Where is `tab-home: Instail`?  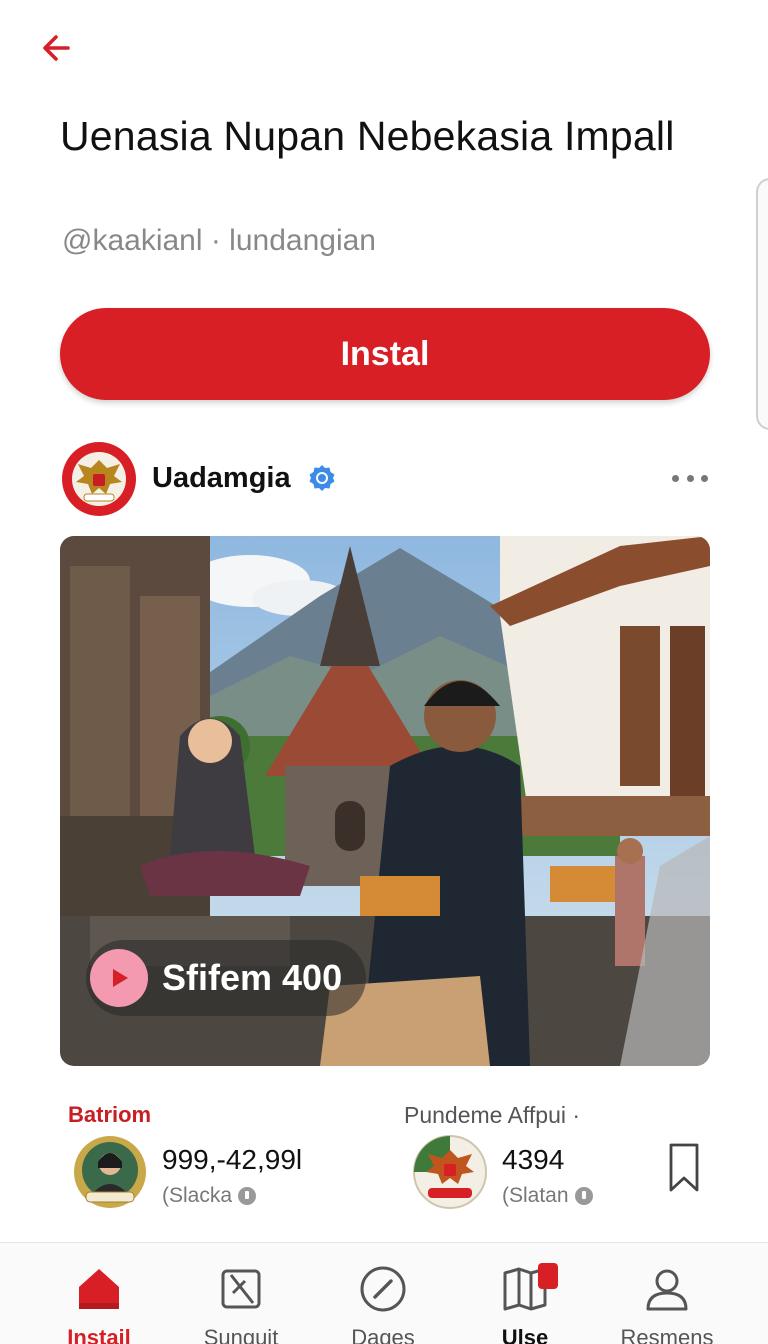 tab-home: Instail is located at coordinates (99, 1293).